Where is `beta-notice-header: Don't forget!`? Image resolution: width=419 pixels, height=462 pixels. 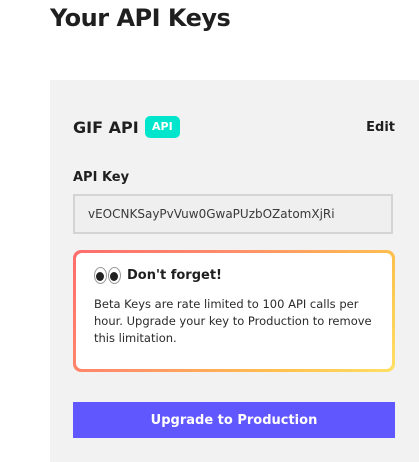
beta-notice-header: Don't forget! is located at coordinates (235, 275).